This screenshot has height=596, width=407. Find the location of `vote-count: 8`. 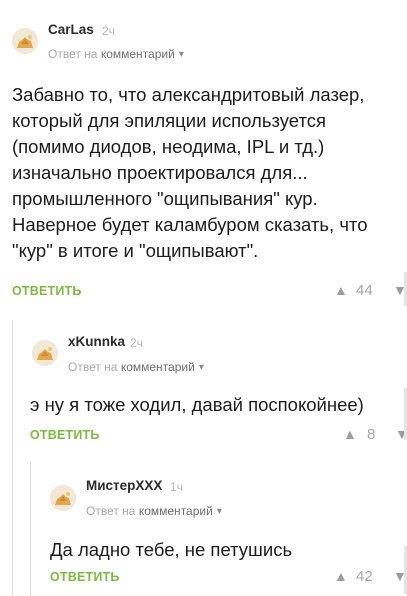

vote-count: 8 is located at coordinates (371, 434).